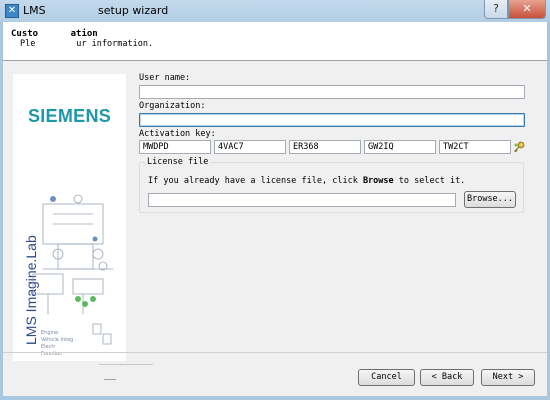 Image resolution: width=550 pixels, height=400 pixels. What do you see at coordinates (519, 147) in the screenshot?
I see `key-icon` at bounding box center [519, 147].